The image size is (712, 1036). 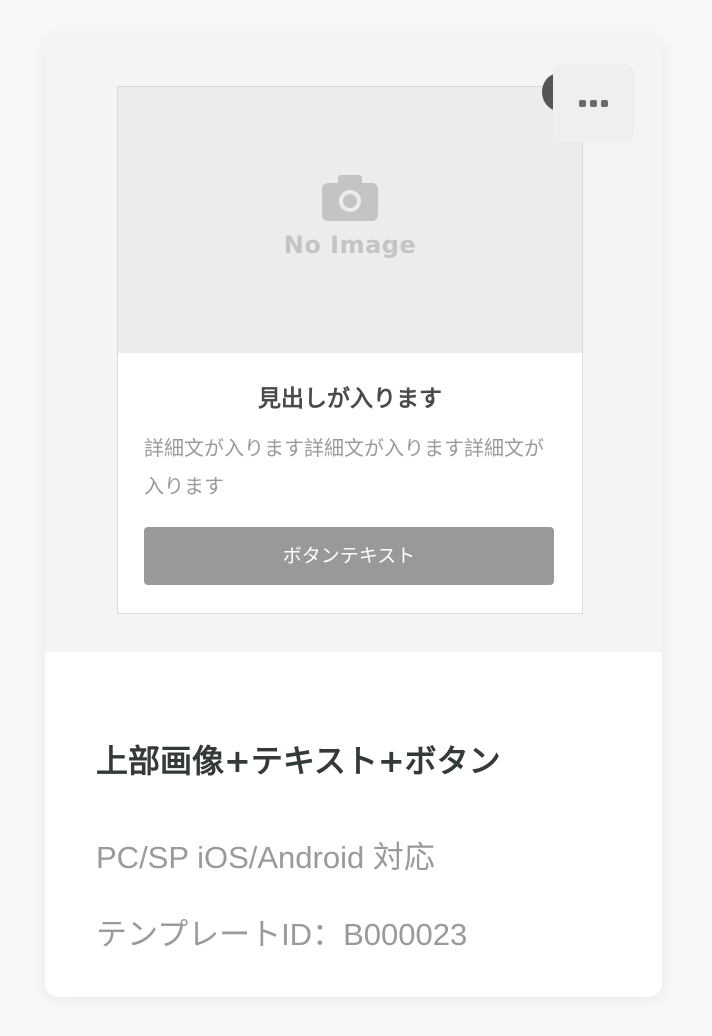 What do you see at coordinates (265, 857) in the screenshot?
I see `platform-support-text: PC/SP iOS/Android 対応` at bounding box center [265, 857].